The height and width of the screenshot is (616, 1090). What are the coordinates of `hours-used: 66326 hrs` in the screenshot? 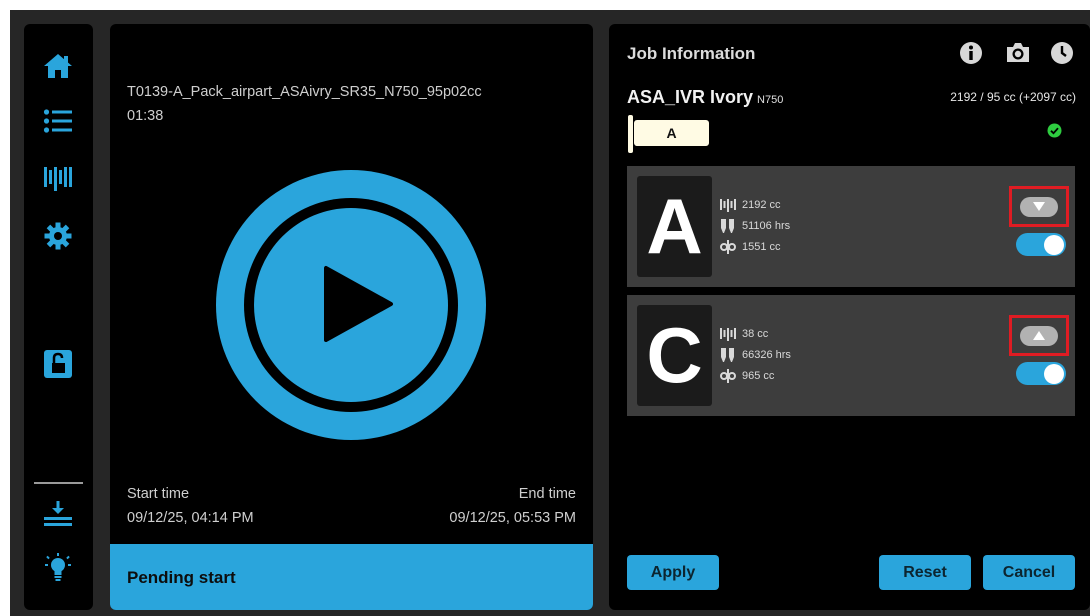 It's located at (755, 355).